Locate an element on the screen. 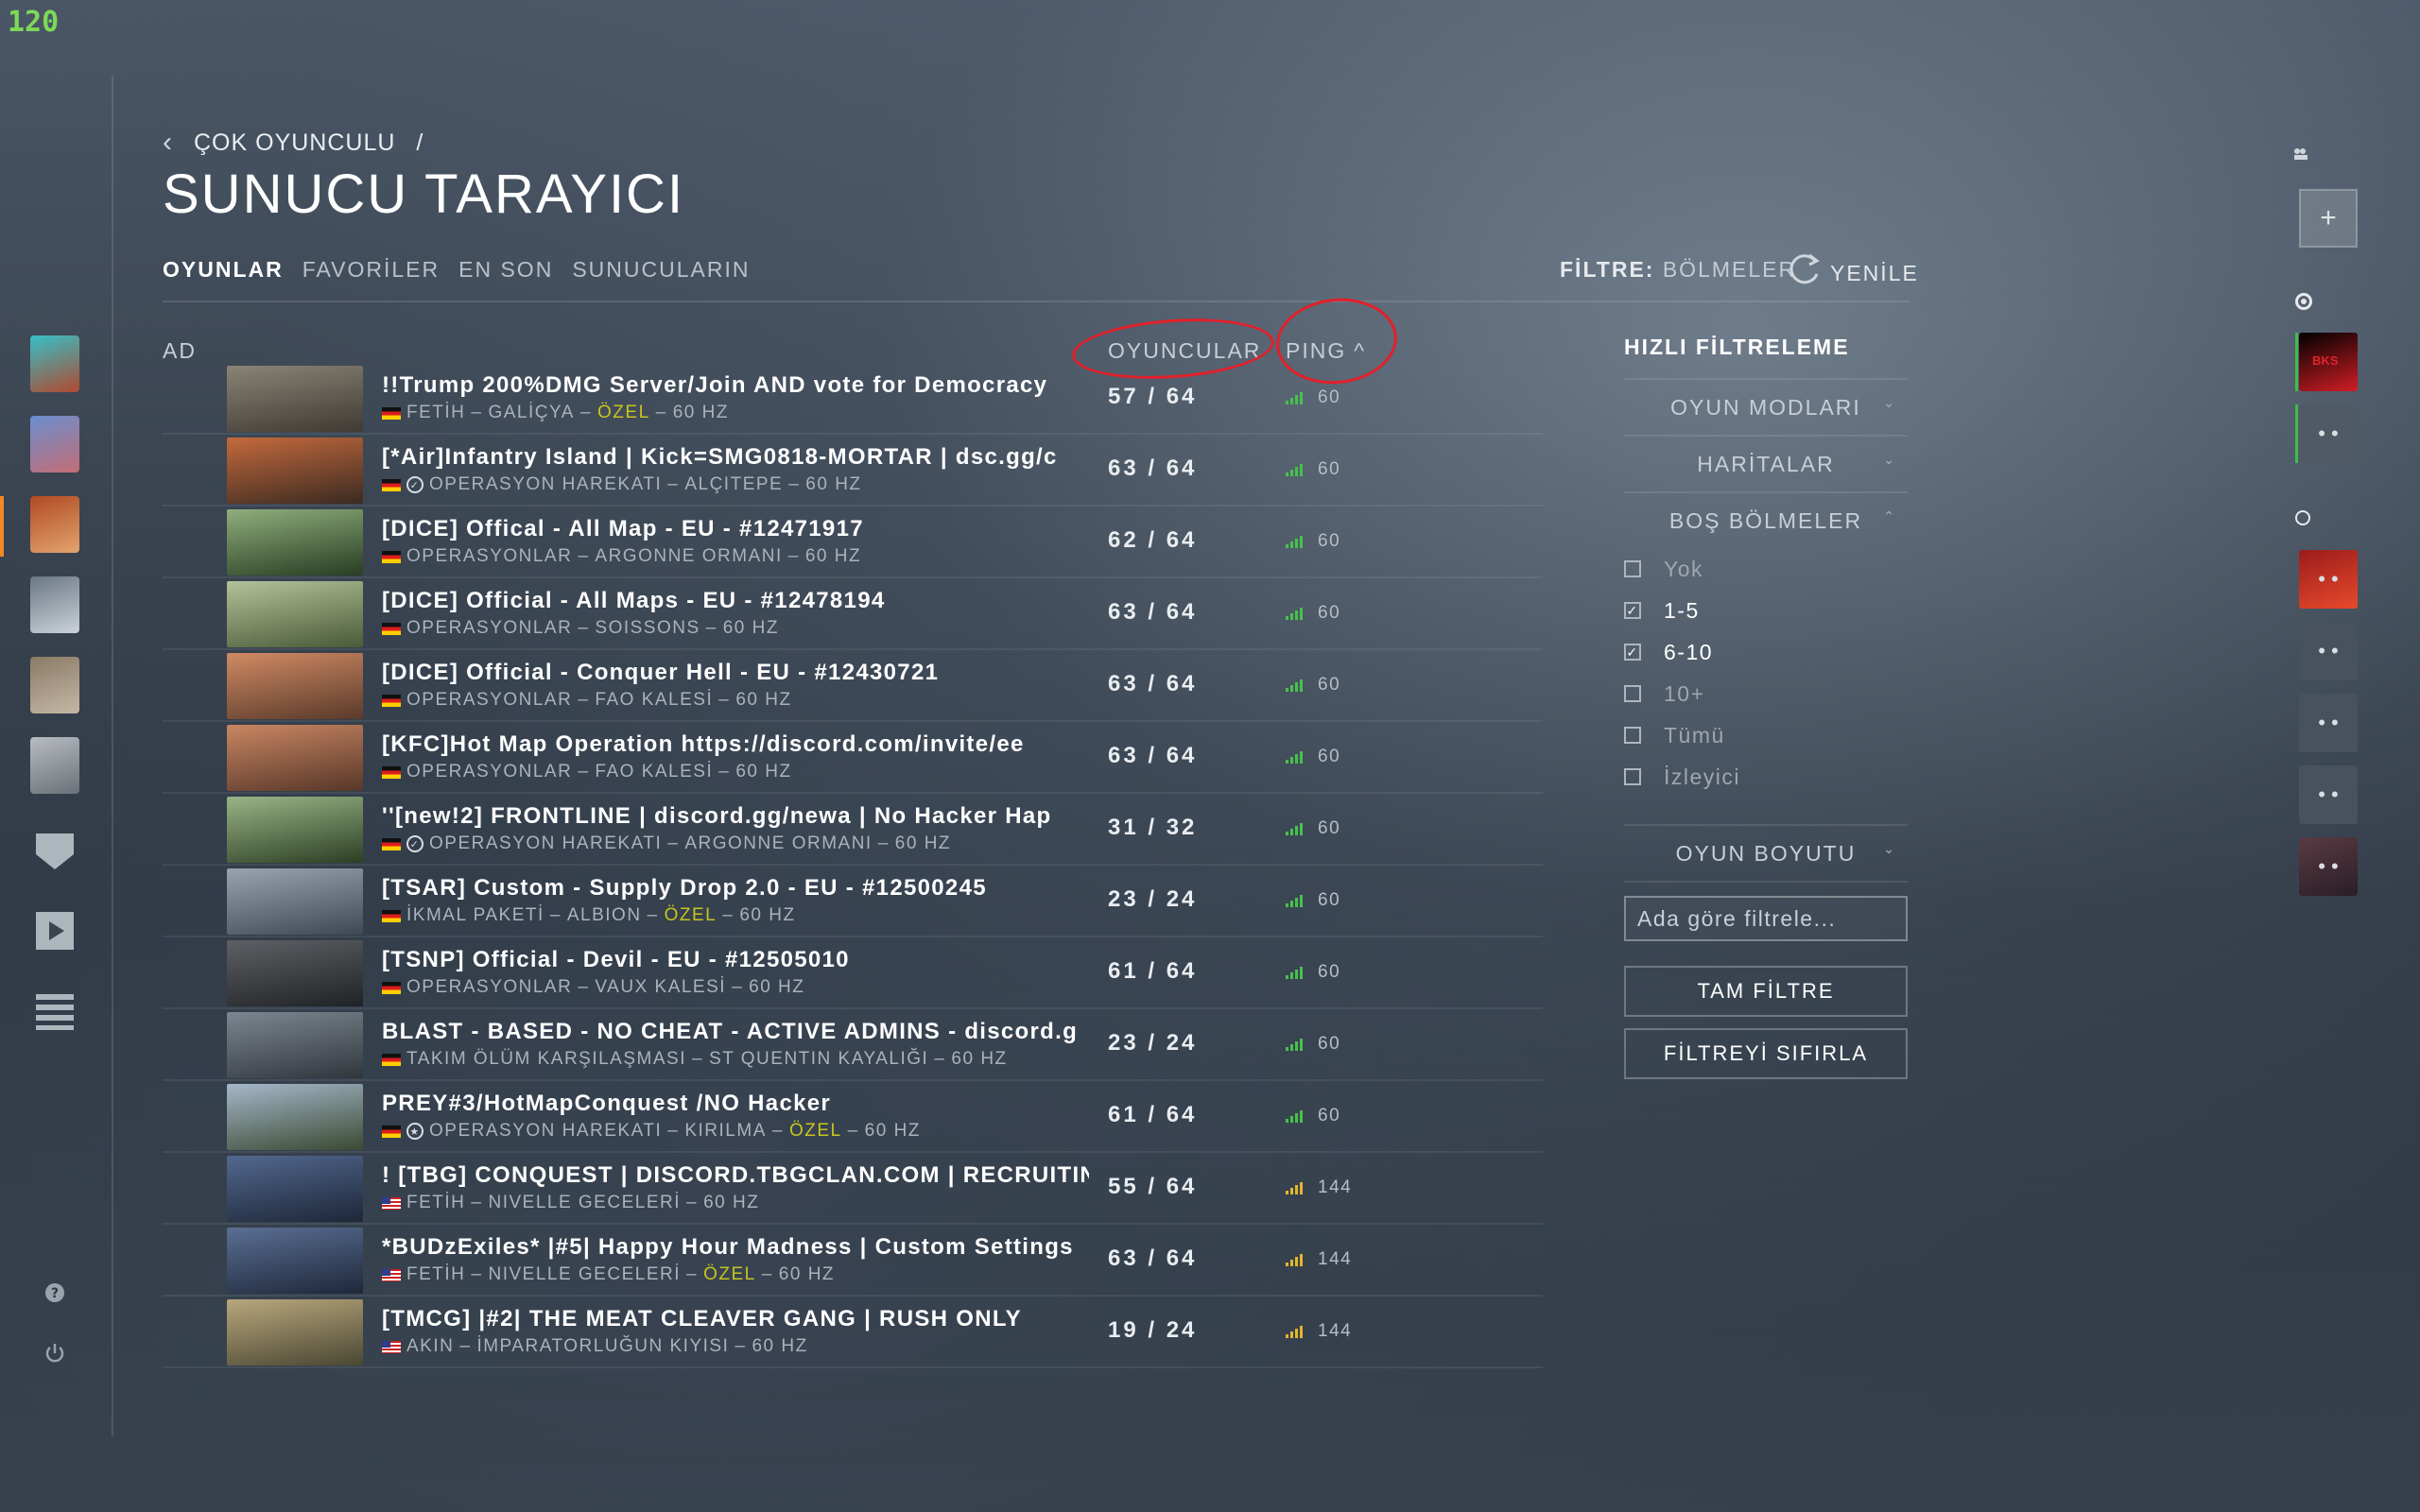 This screenshot has height=1512, width=2420. filter-value: BÖLMELER is located at coordinates (1729, 269).